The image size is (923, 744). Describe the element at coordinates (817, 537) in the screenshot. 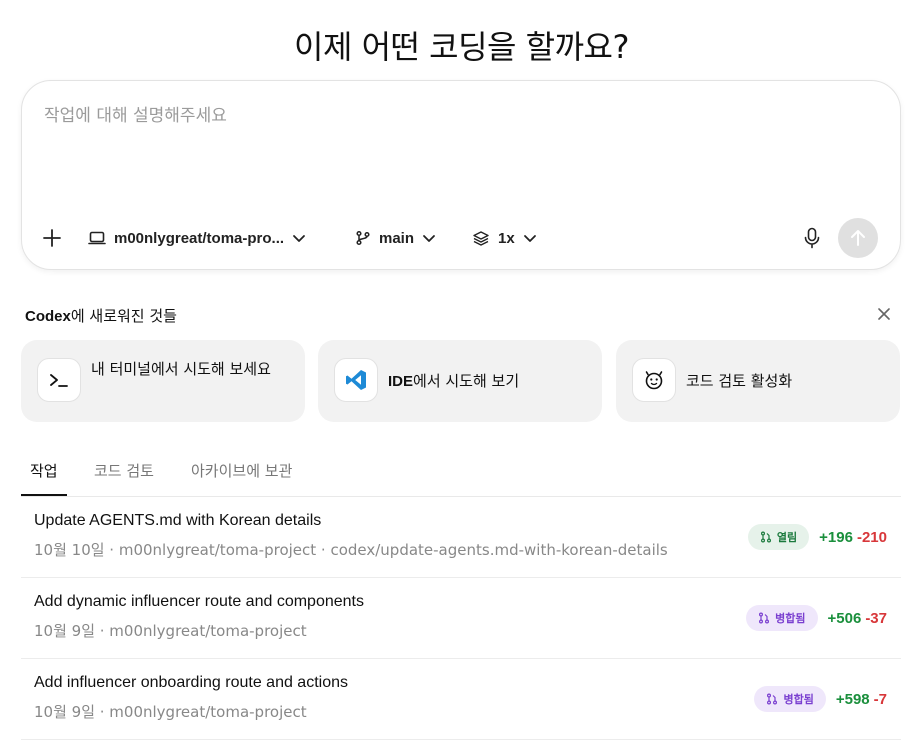

I see `task-status-area: 열림 +196 -210` at that location.